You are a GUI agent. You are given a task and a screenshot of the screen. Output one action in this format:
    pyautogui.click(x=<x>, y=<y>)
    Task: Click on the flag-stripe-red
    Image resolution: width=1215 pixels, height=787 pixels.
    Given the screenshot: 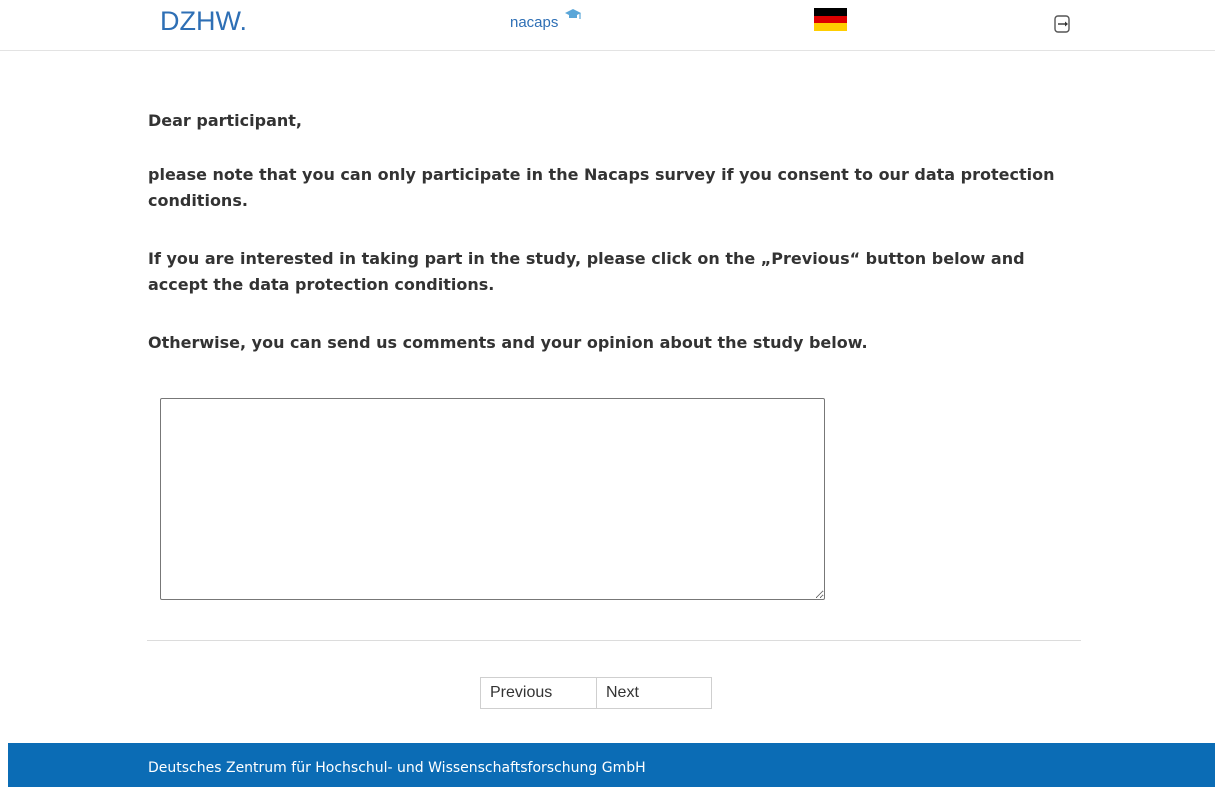 What is the action you would take?
    pyautogui.click(x=830, y=19)
    